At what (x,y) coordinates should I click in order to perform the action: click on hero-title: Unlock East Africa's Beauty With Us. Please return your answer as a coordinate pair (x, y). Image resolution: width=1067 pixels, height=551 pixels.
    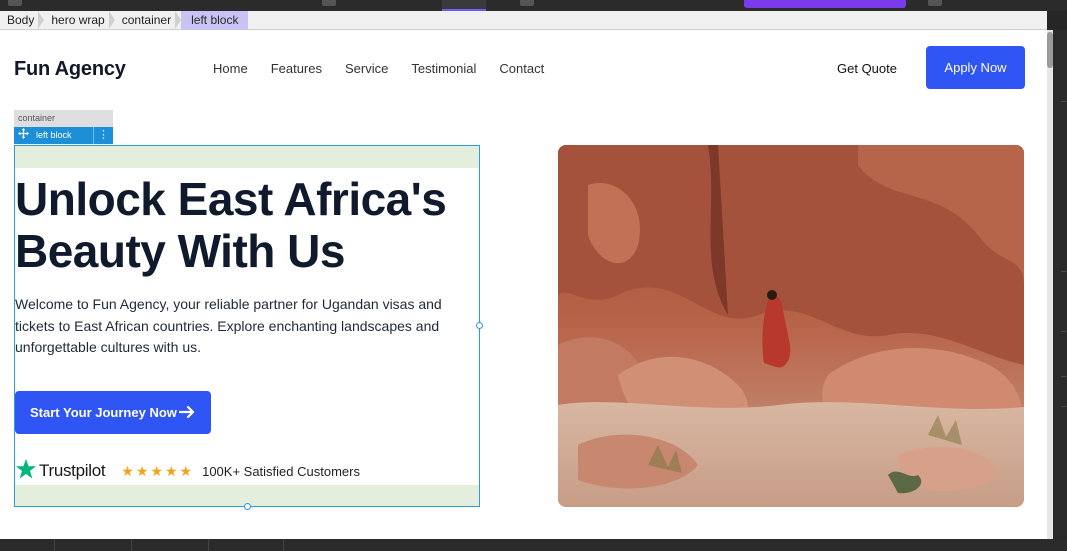
    Looking at the image, I should click on (245, 225).